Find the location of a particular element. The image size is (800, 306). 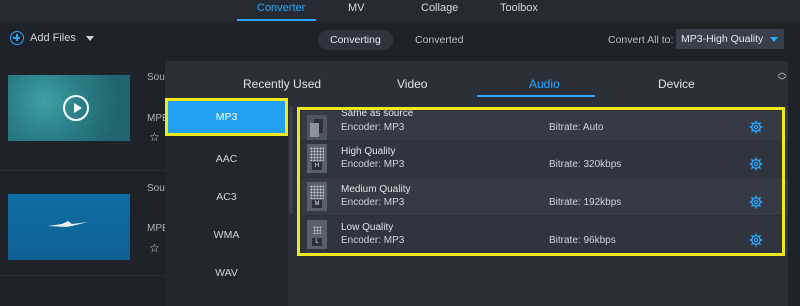

tab-recently-used: Recently Used is located at coordinates (282, 84).